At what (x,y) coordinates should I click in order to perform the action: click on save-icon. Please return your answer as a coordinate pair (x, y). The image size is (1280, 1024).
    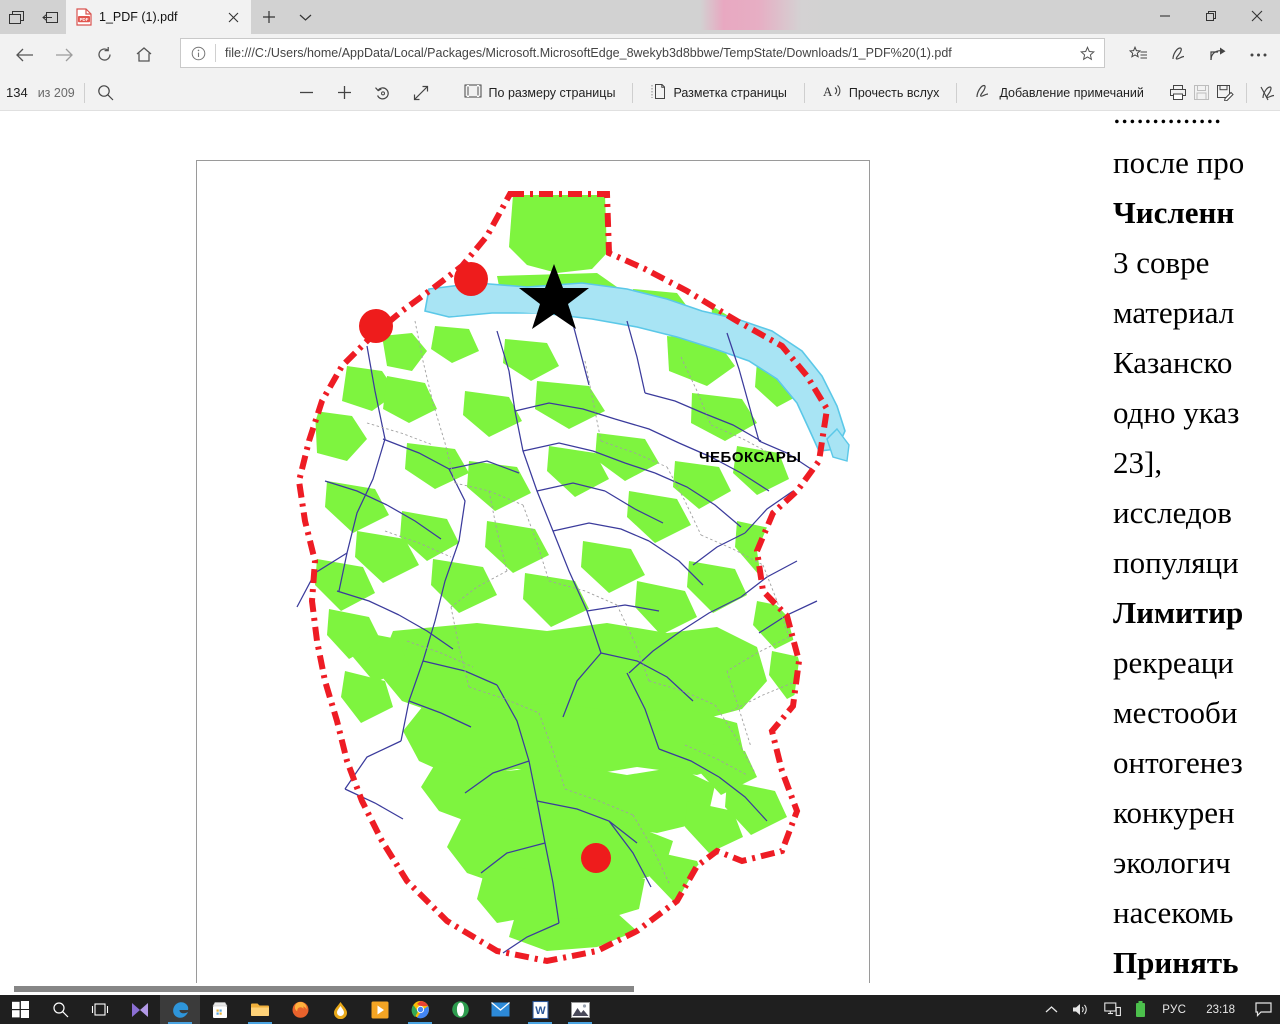
    Looking at the image, I should click on (1202, 93).